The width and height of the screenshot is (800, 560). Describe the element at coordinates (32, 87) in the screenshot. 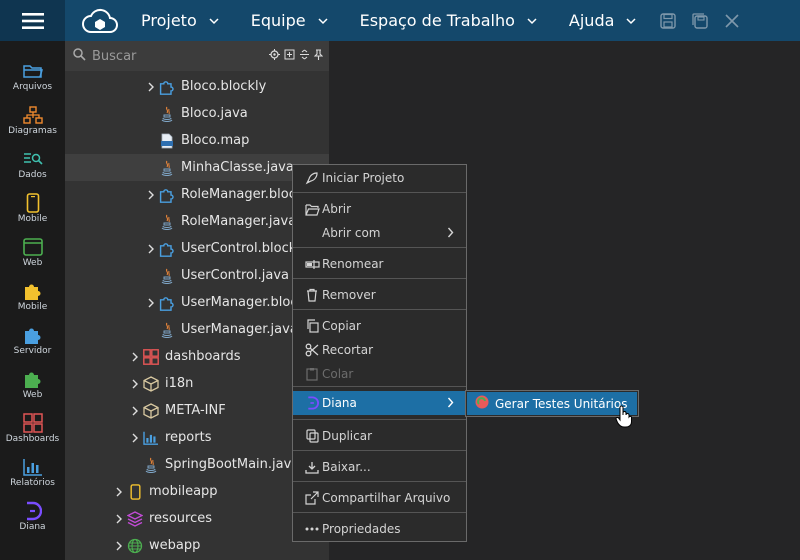

I see `rail-label: Arquivos` at that location.